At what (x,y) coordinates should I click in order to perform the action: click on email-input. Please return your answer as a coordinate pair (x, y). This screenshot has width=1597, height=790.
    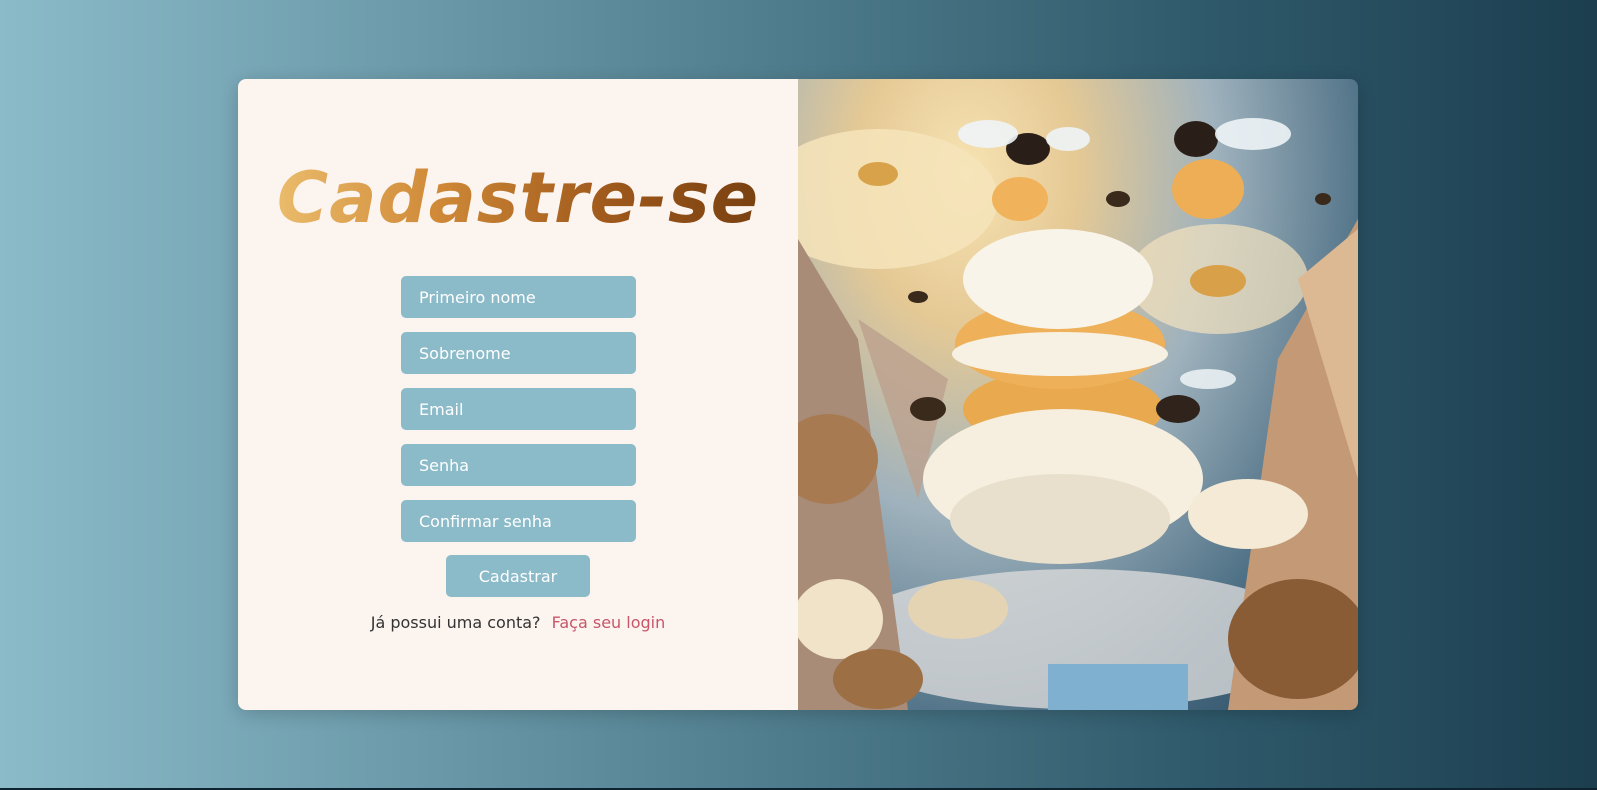
    Looking at the image, I should click on (518, 409).